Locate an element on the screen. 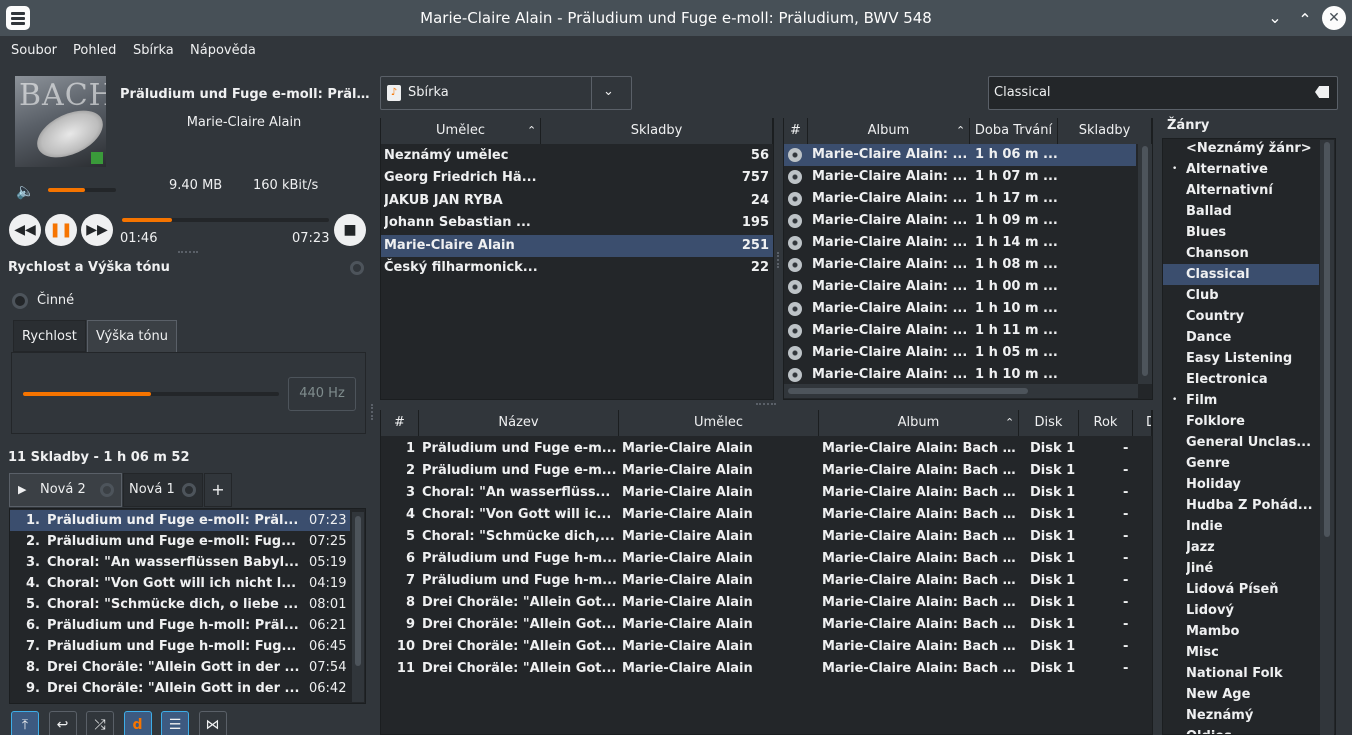 The height and width of the screenshot is (735, 1352). disk-column-header: Disk is located at coordinates (1049, 423).